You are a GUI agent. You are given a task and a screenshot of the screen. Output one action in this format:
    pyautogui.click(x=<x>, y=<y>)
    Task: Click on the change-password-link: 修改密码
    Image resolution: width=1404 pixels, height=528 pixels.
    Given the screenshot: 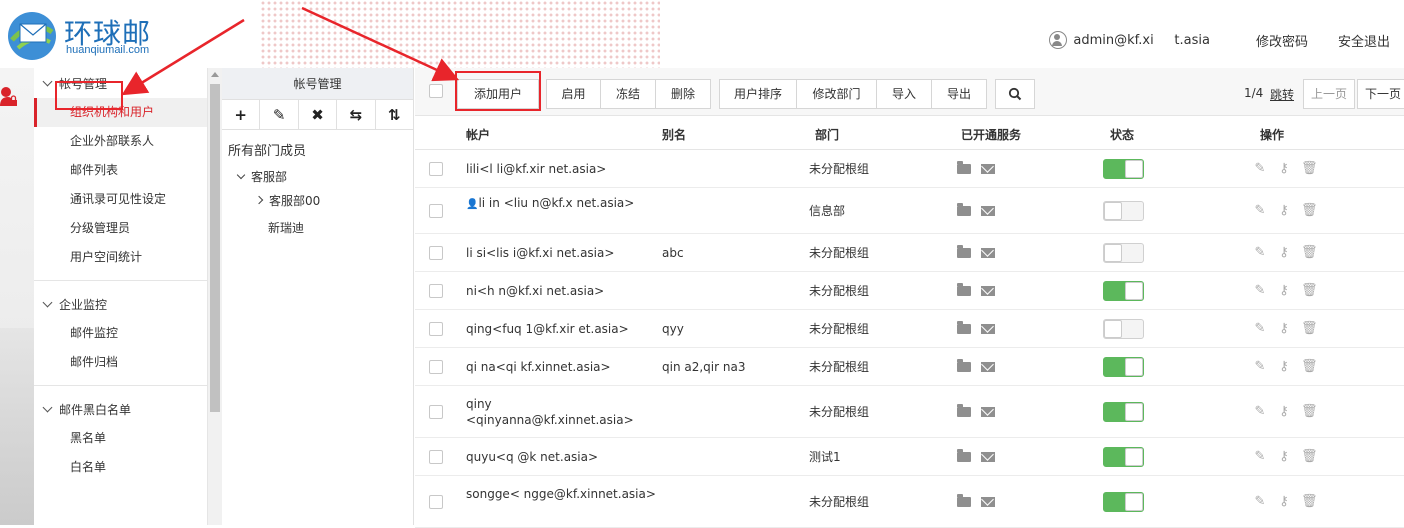 What is the action you would take?
    pyautogui.click(x=1282, y=40)
    